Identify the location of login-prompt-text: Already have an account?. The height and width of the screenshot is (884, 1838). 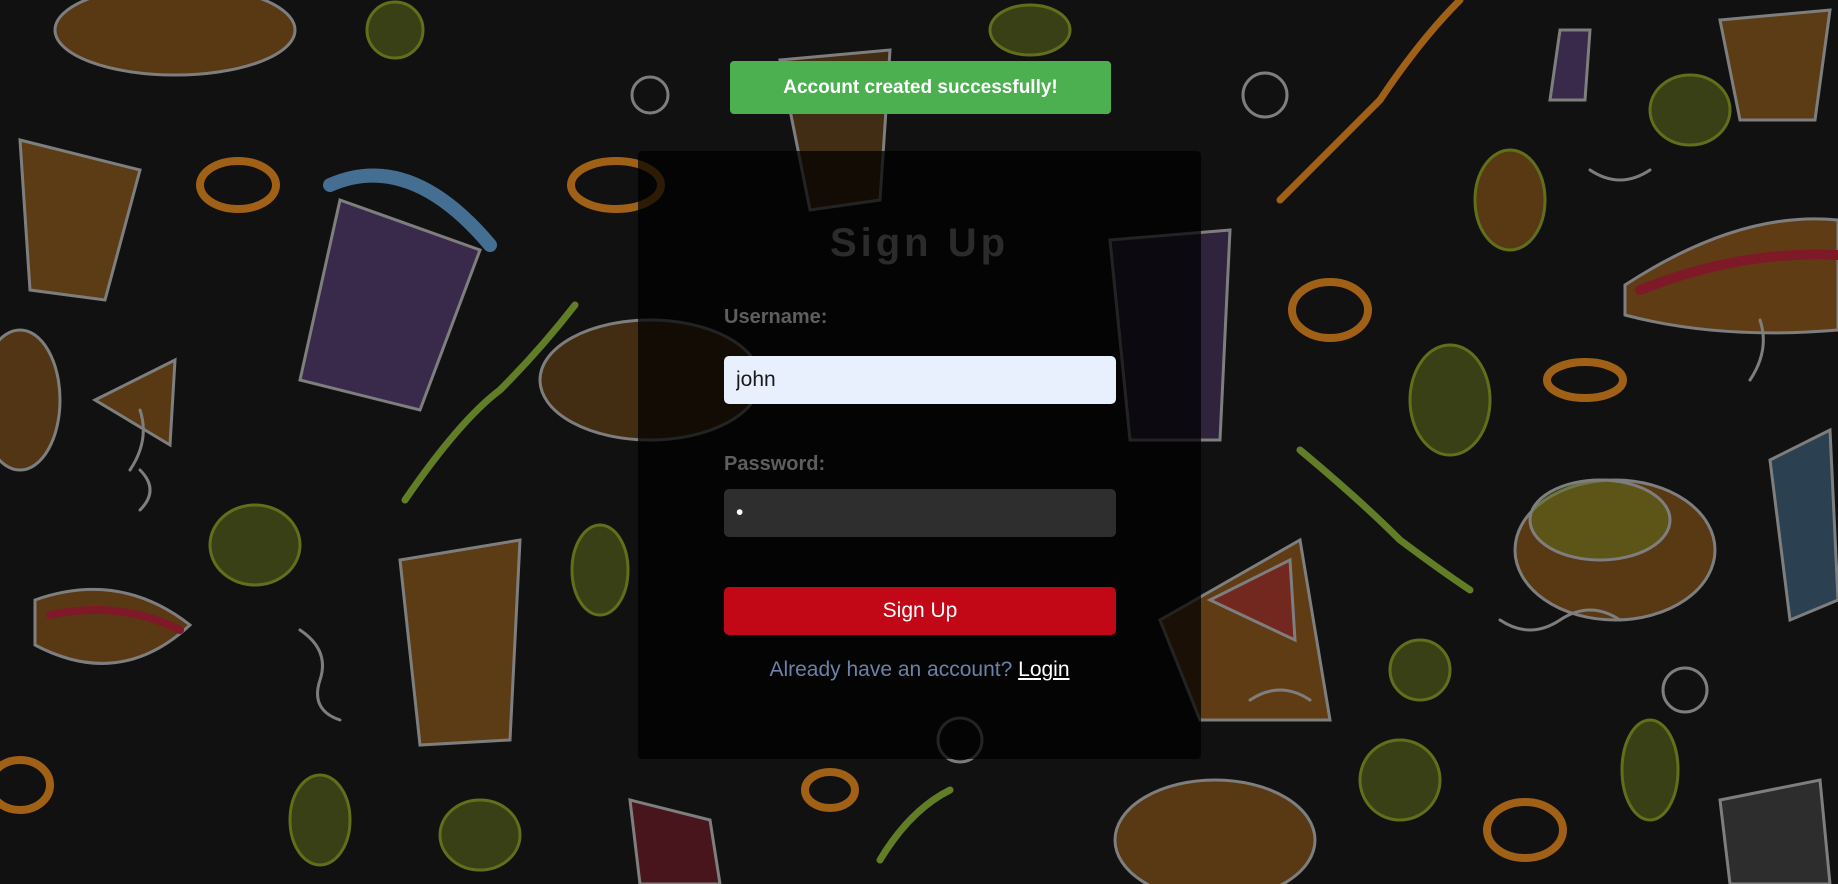
(891, 669).